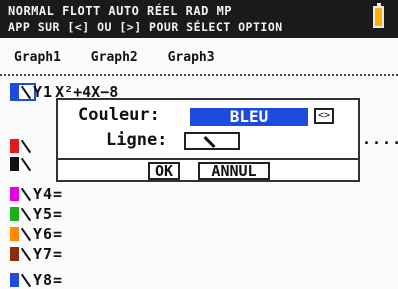  I want to click on color-label: Couleur:, so click(119, 115).